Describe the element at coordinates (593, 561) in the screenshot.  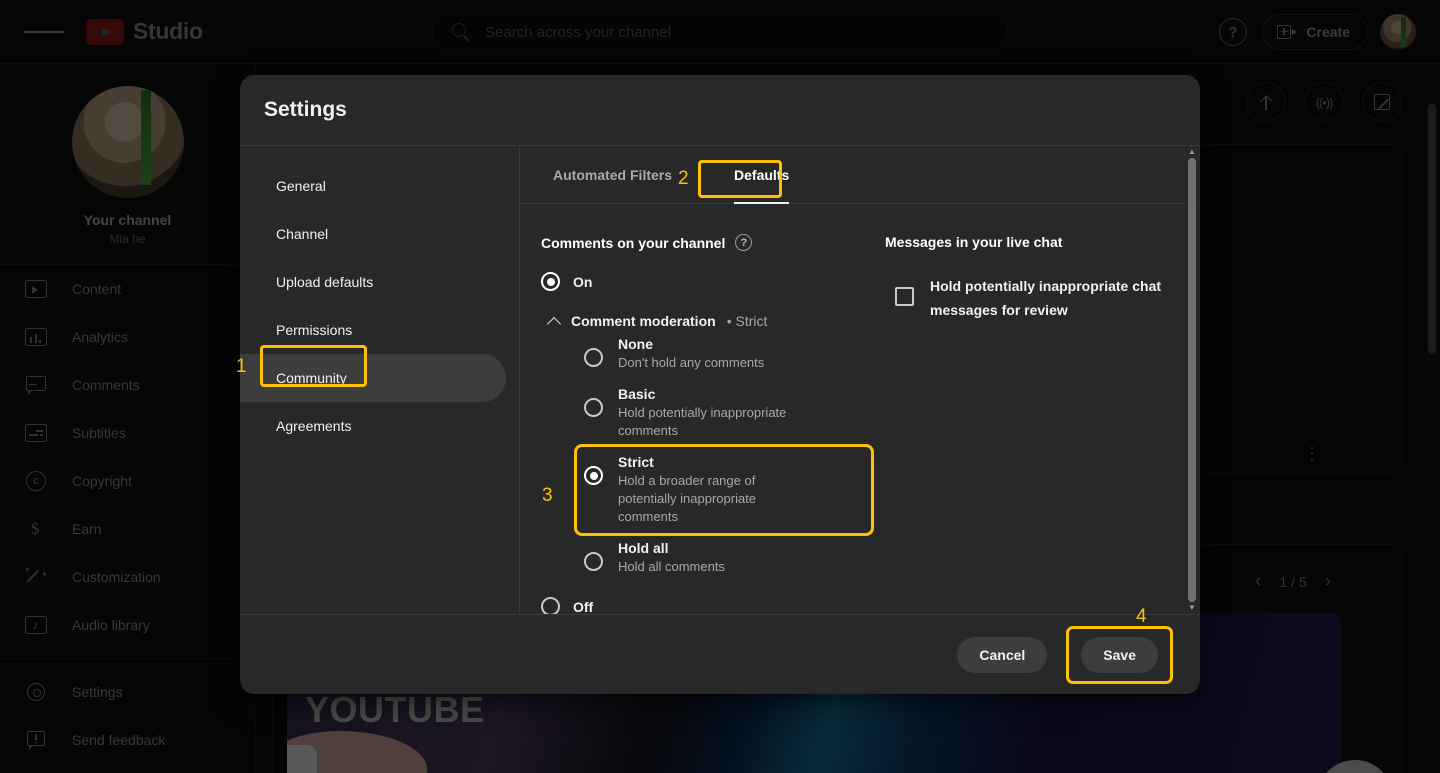
I see `radio-hold-all` at that location.